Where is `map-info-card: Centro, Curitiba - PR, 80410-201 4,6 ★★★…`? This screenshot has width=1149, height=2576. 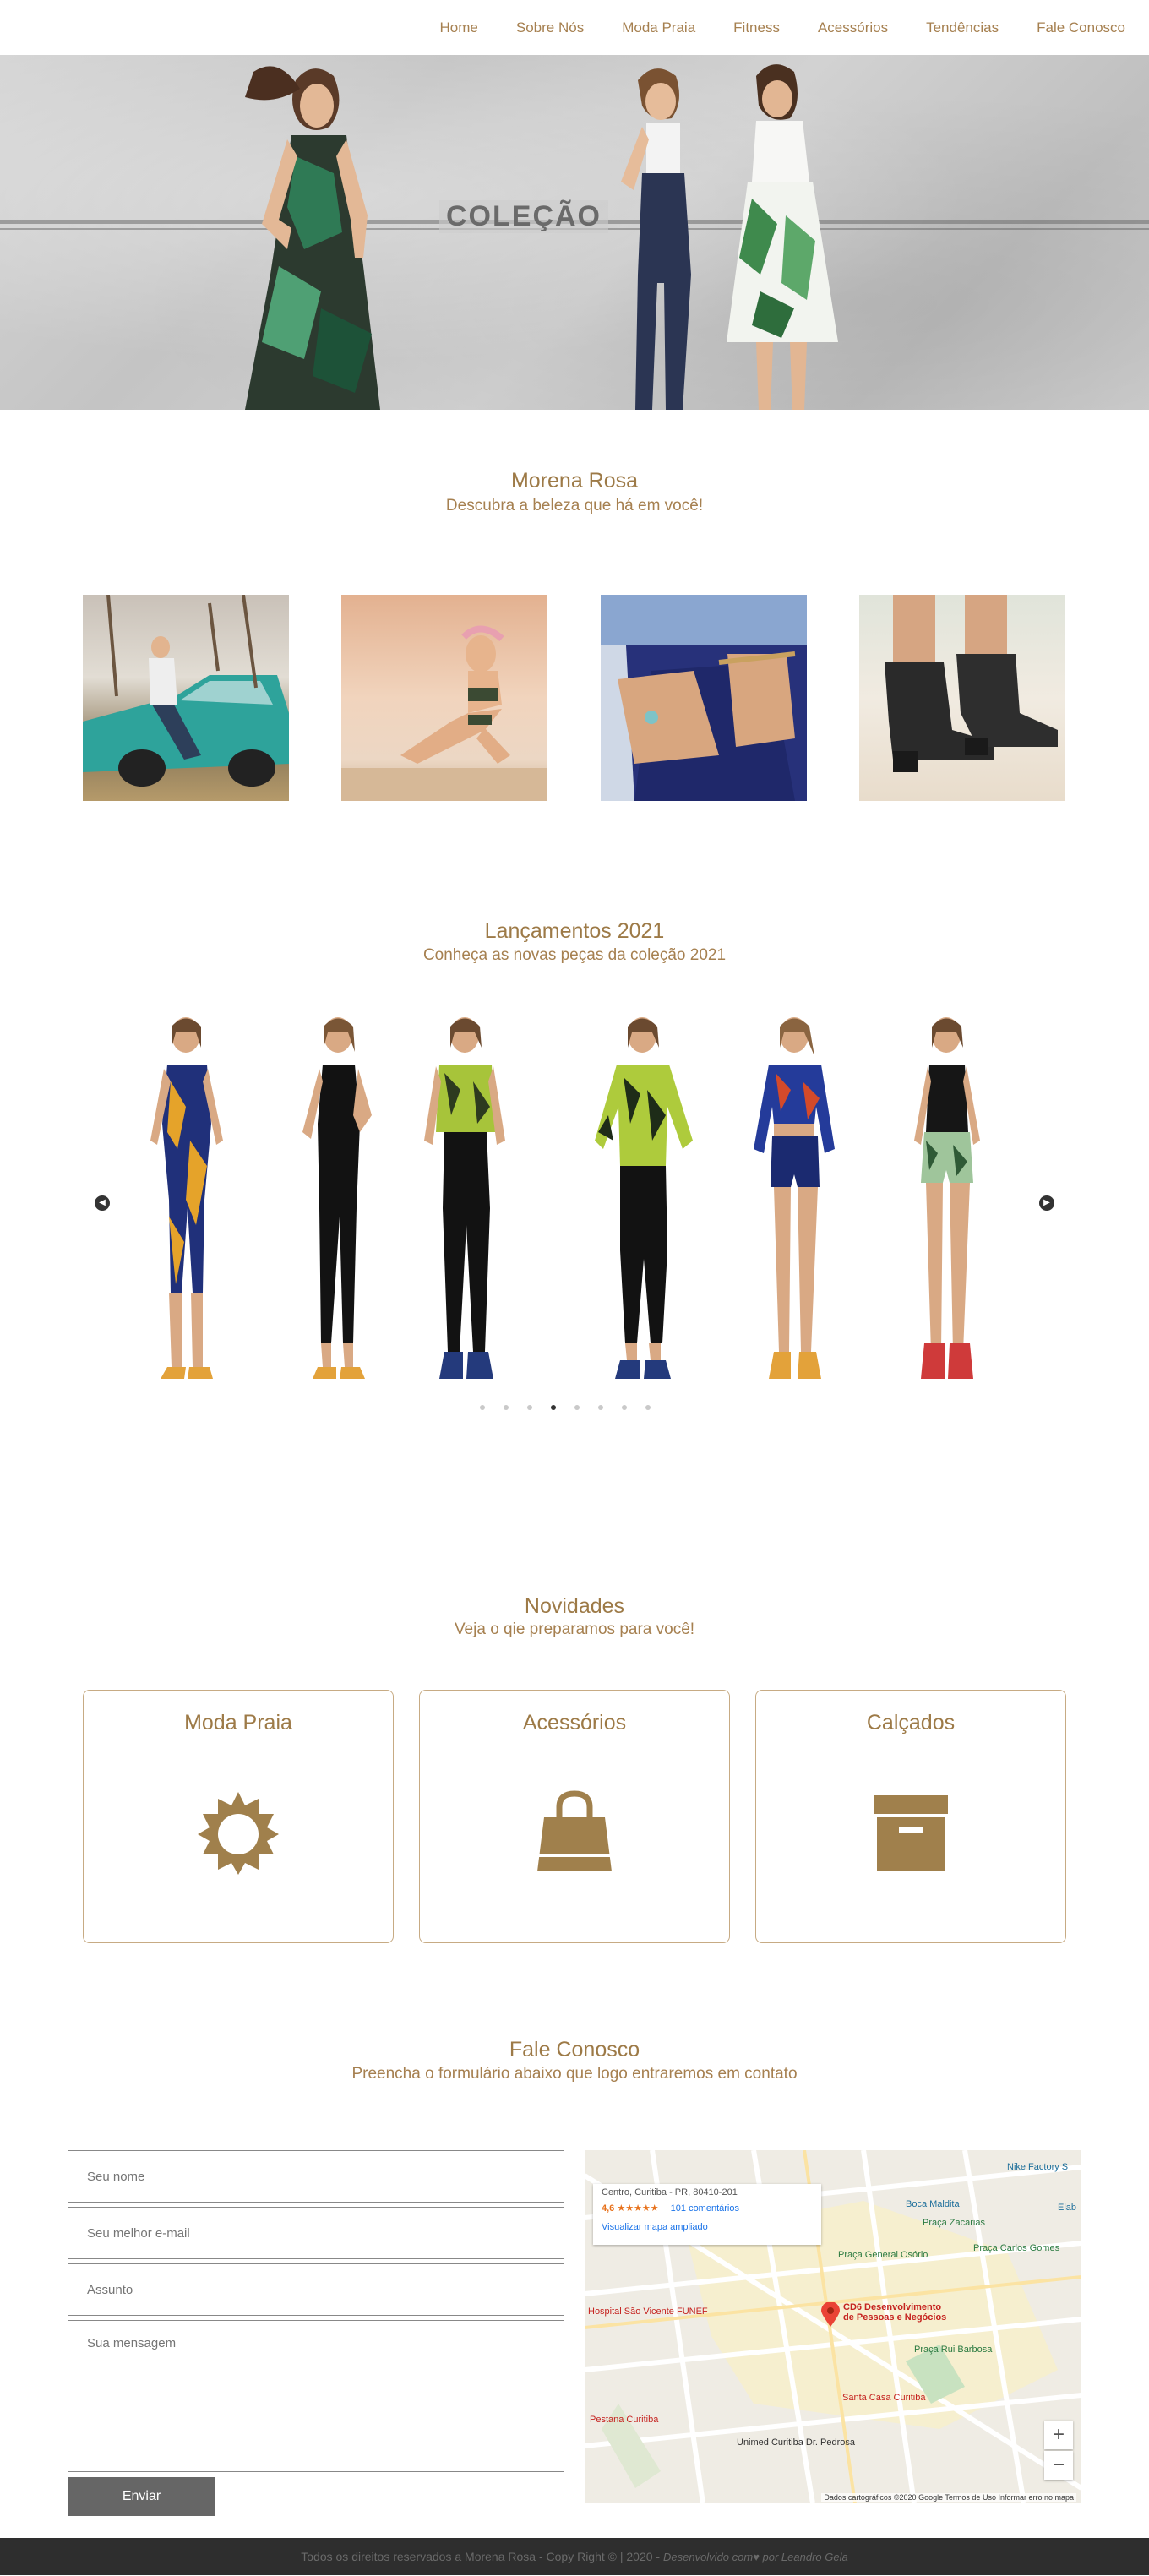 map-info-card: Centro, Curitiba - PR, 80410-201 4,6 ★★★… is located at coordinates (707, 2214).